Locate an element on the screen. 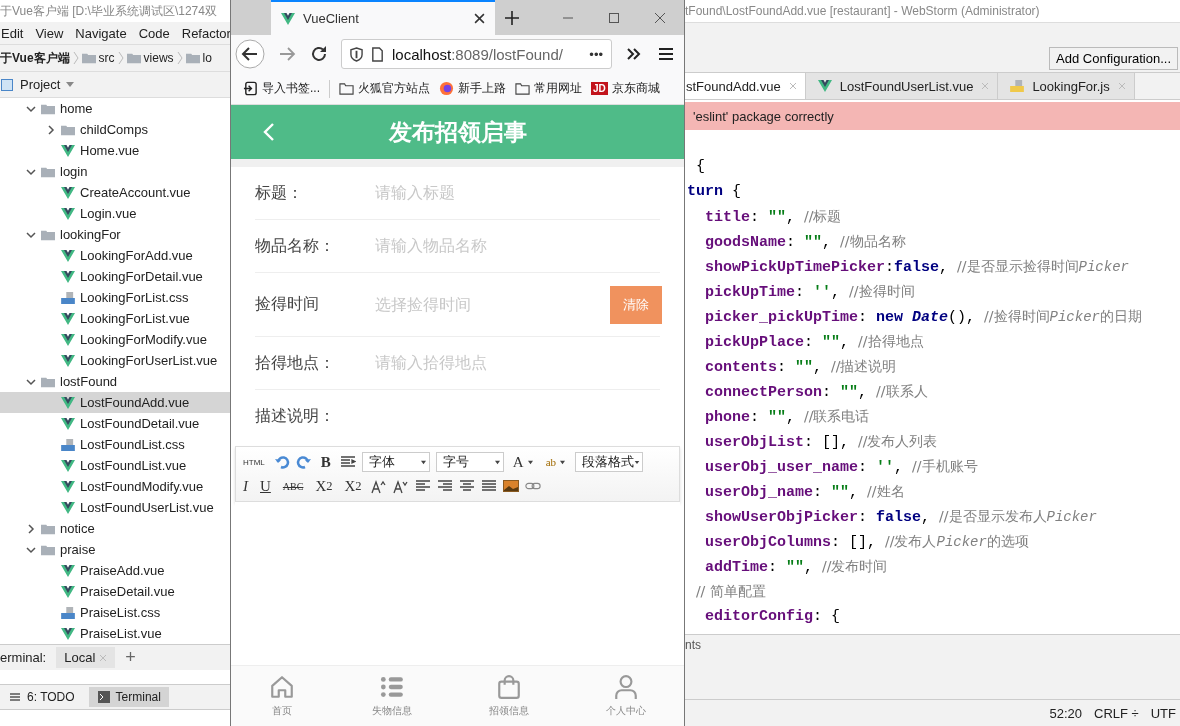 This screenshot has width=1180, height=726. dropdown-select: 段落格式 is located at coordinates (609, 462).